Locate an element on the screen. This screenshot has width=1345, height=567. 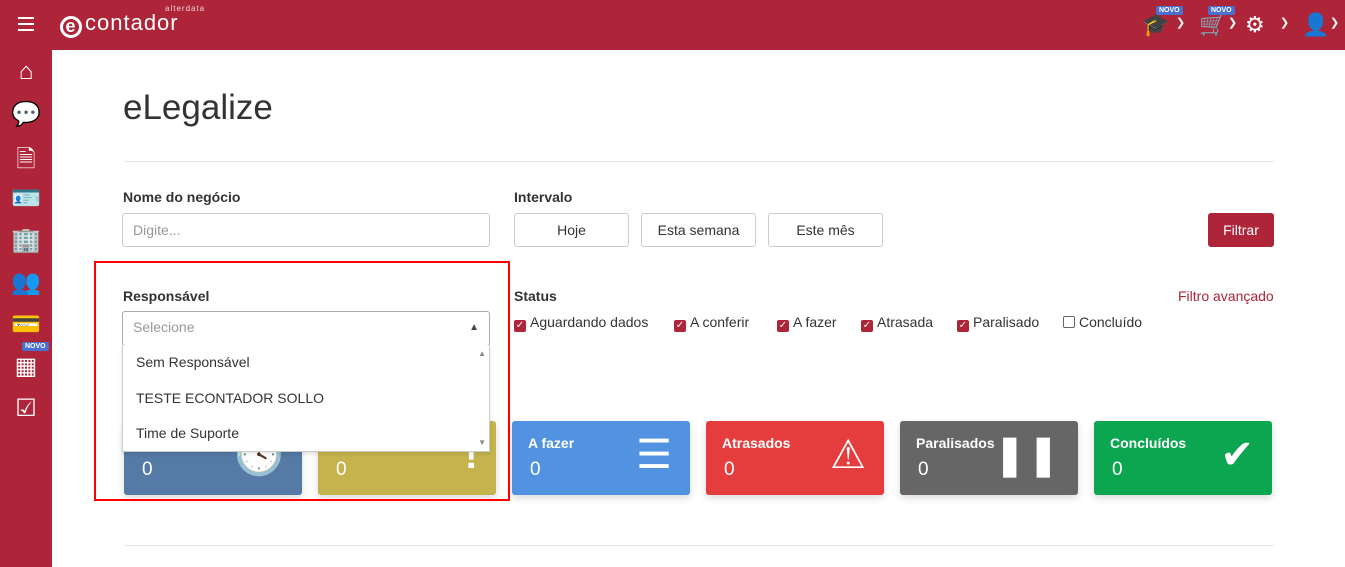
cart-icon: 🛒 is located at coordinates (1212, 25).